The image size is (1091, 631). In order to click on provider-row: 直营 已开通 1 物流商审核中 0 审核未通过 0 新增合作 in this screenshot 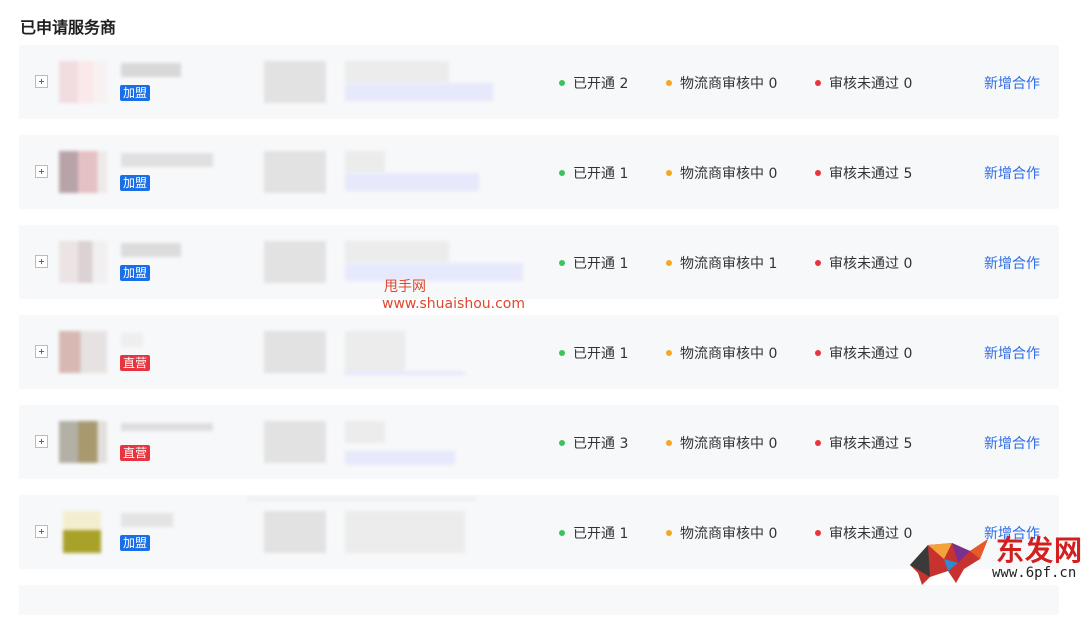, I will do `click(539, 352)`.